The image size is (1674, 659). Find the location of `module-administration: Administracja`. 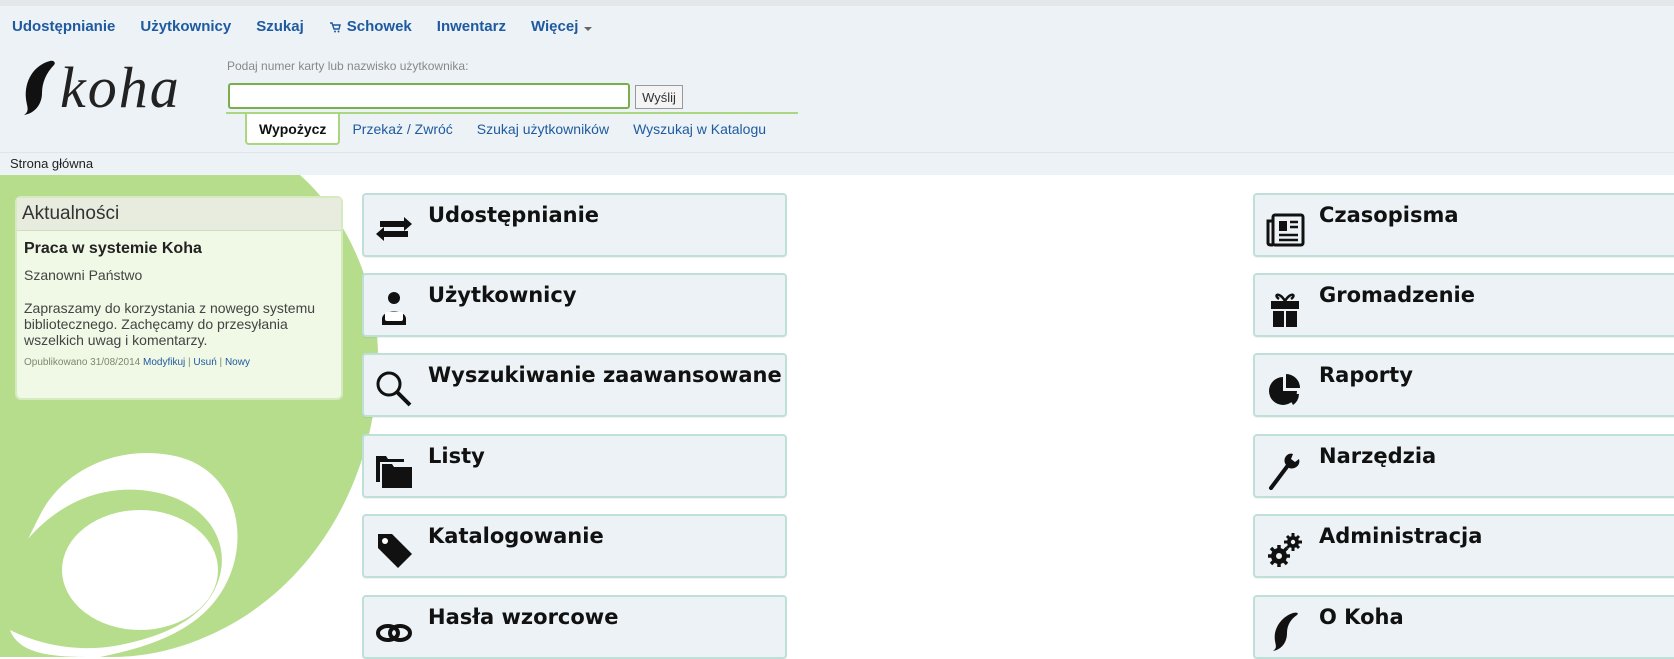

module-administration: Administracja is located at coordinates (1463, 546).